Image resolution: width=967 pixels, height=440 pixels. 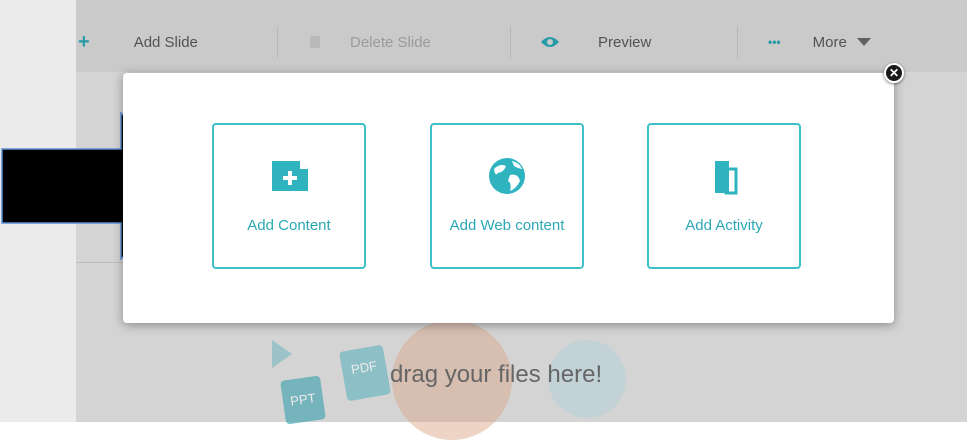 I want to click on close-icon: ✕, so click(x=894, y=73).